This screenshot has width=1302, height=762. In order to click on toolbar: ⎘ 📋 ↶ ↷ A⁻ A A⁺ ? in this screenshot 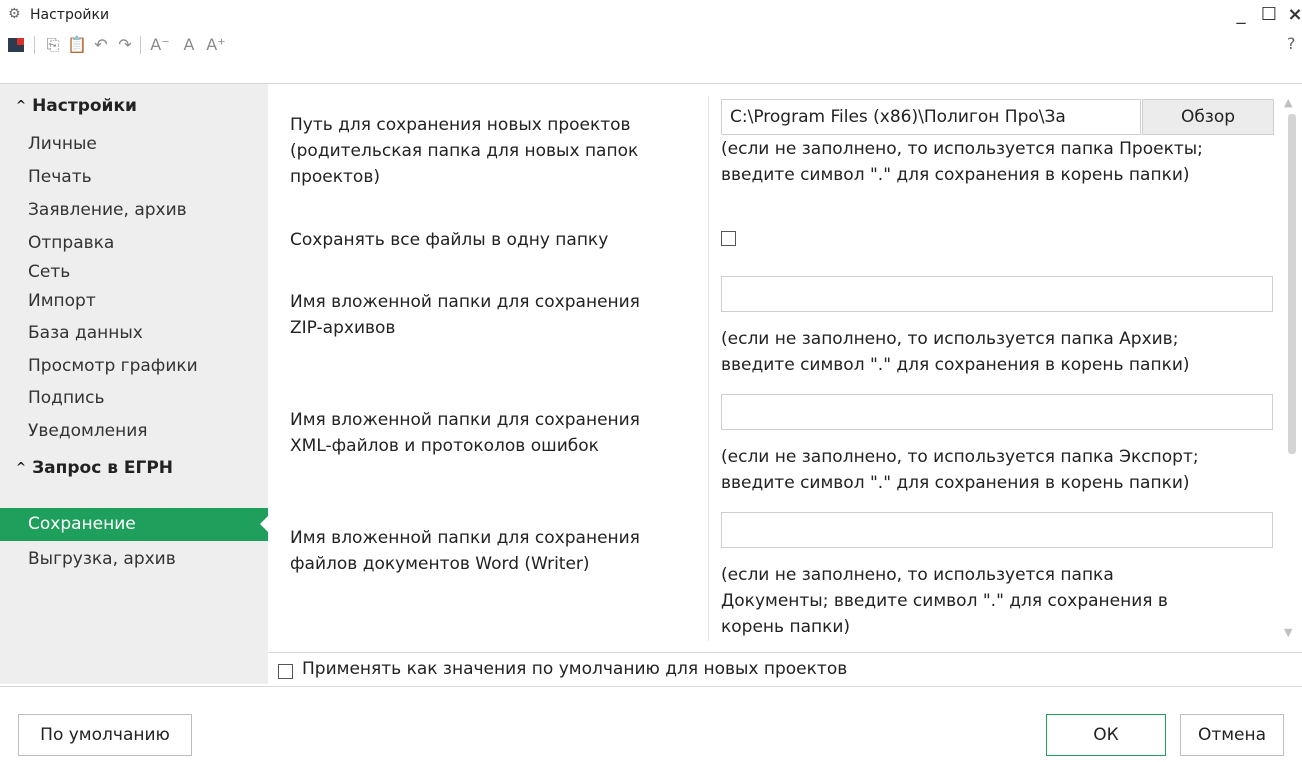, I will do `click(651, 45)`.